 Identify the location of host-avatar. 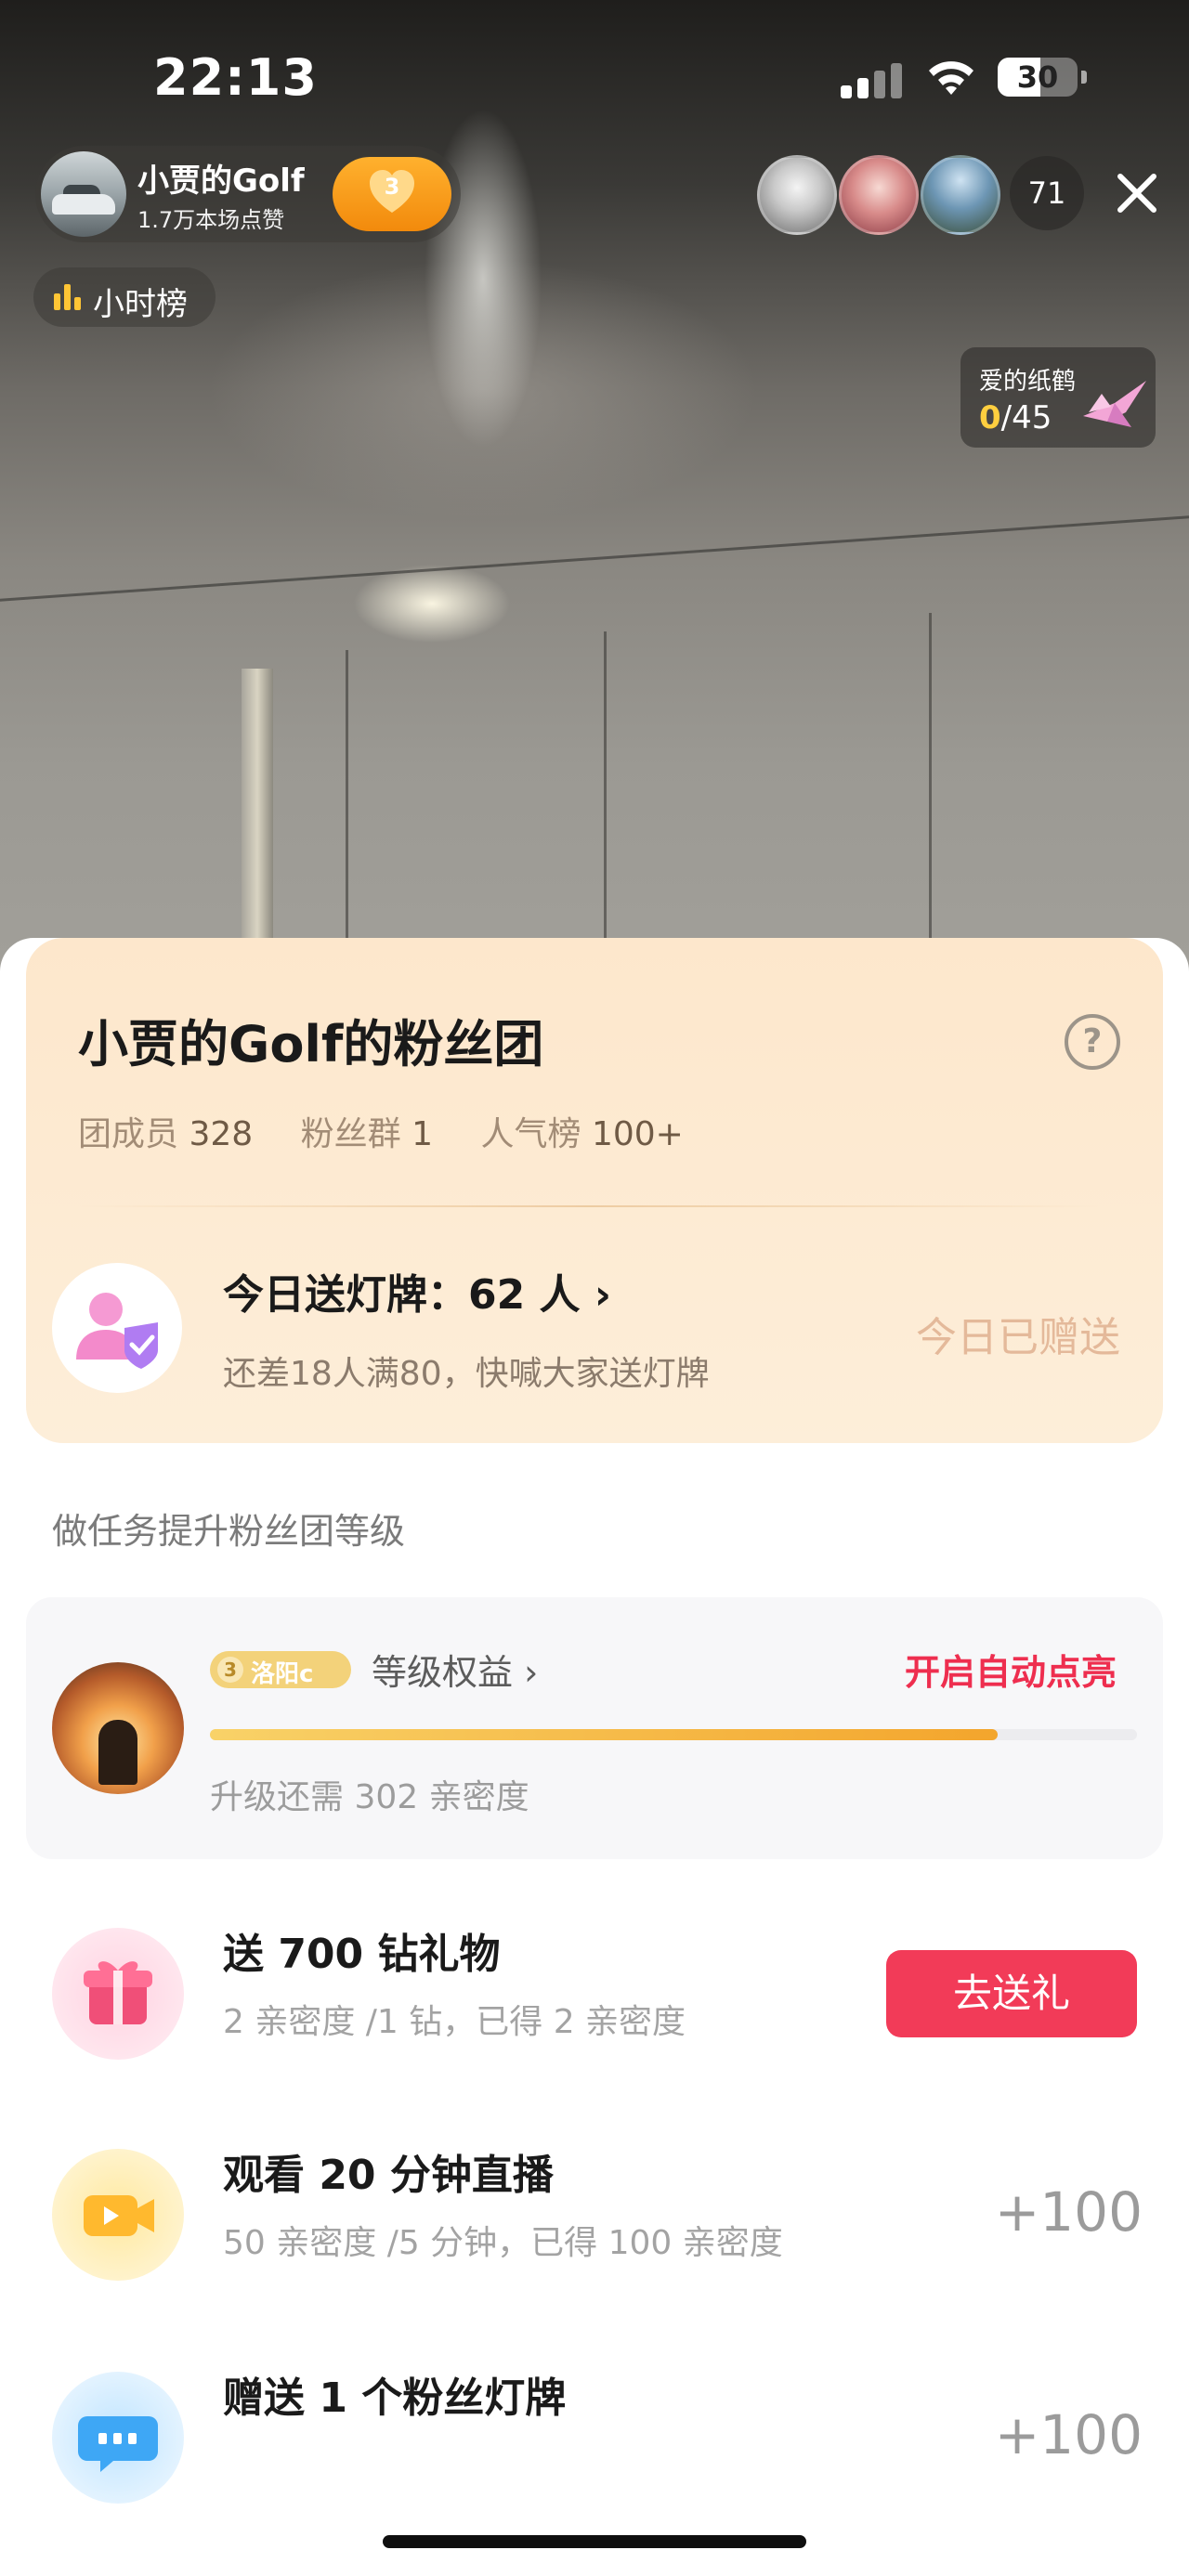
(84, 194).